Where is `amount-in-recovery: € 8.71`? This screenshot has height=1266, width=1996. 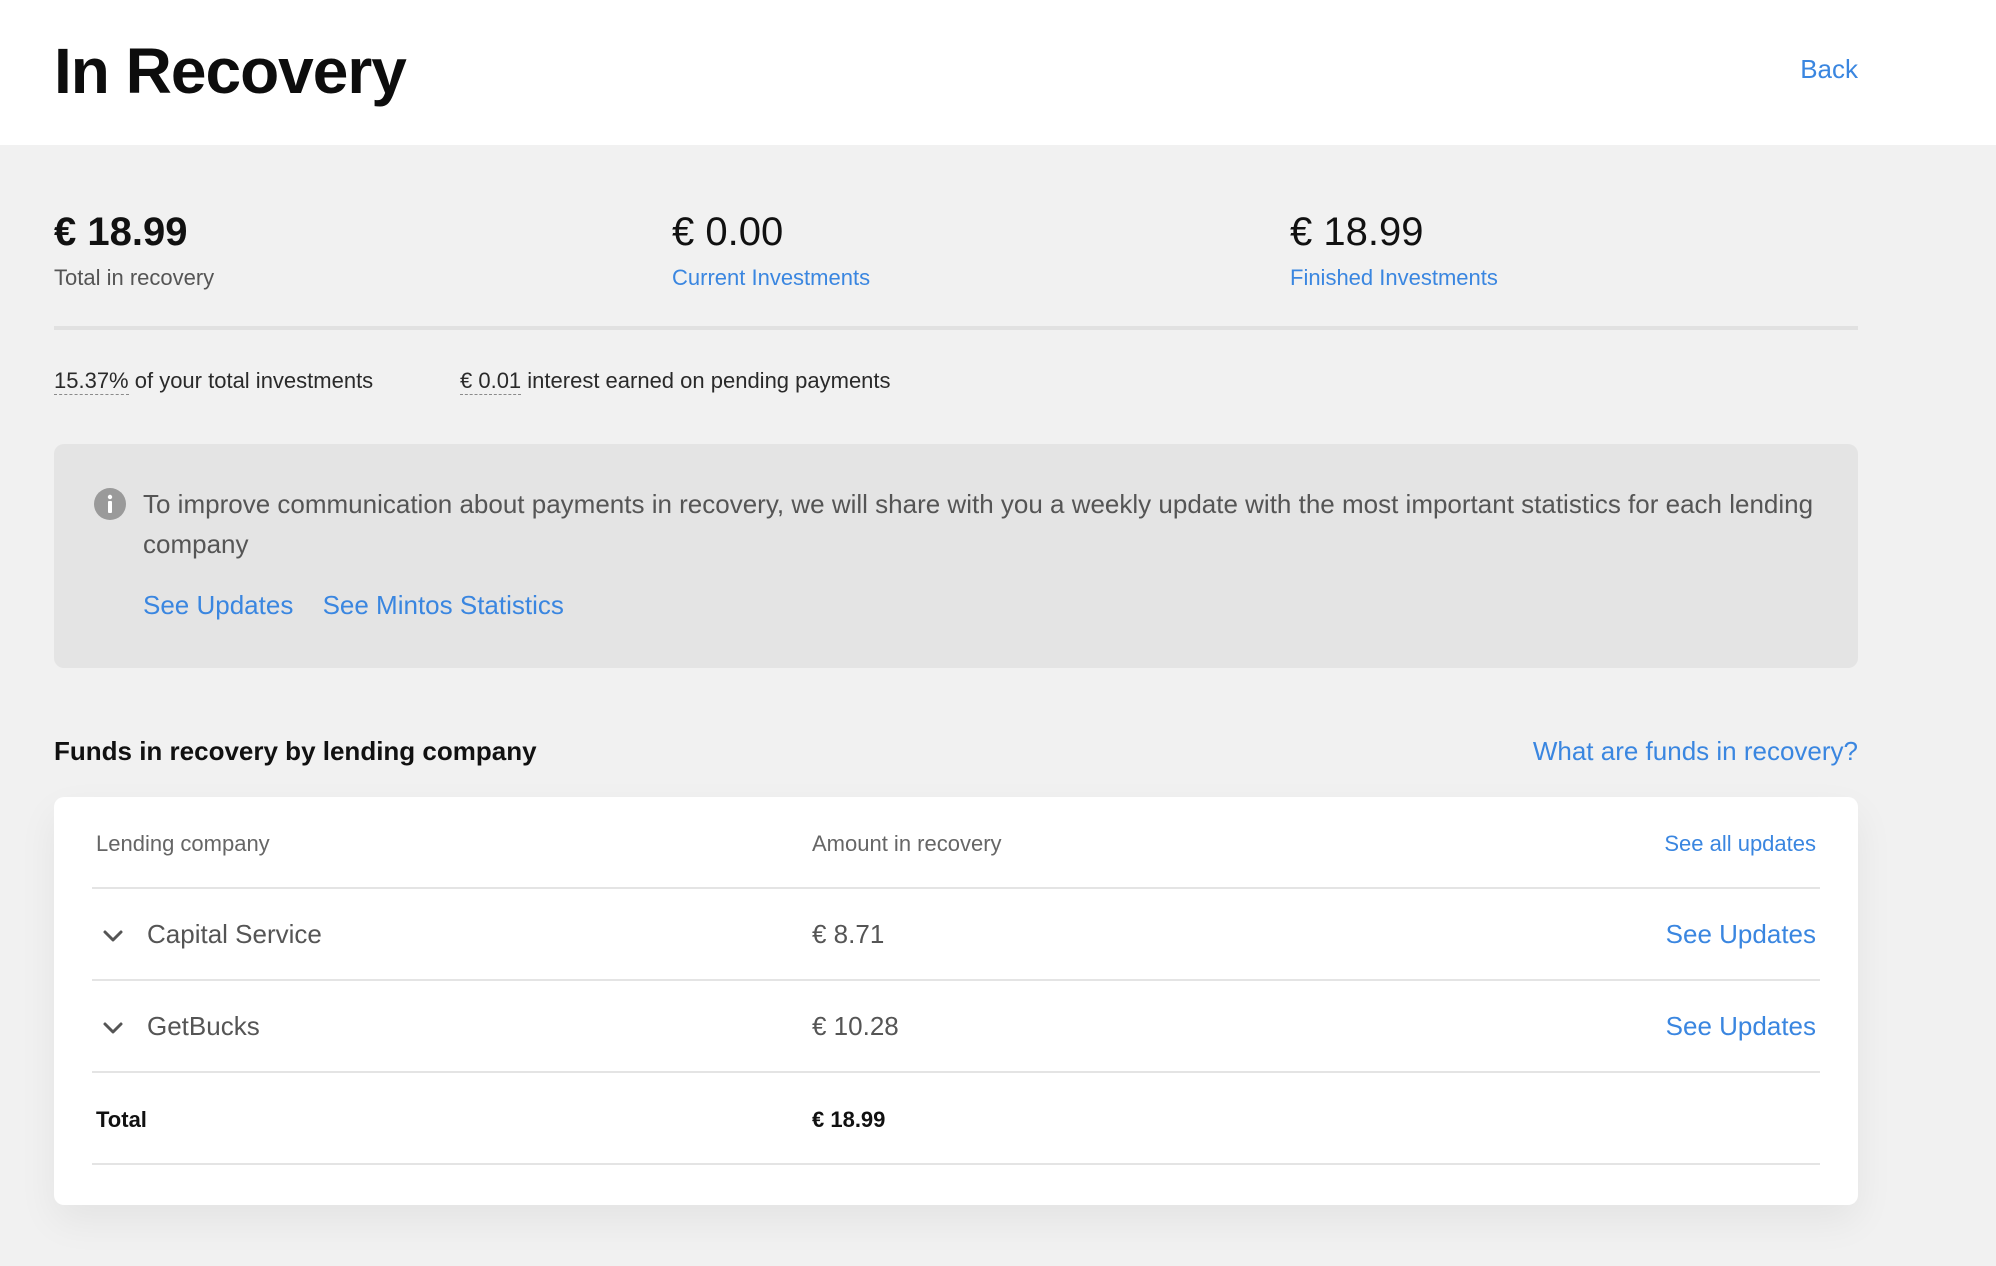
amount-in-recovery: € 8.71 is located at coordinates (848, 934).